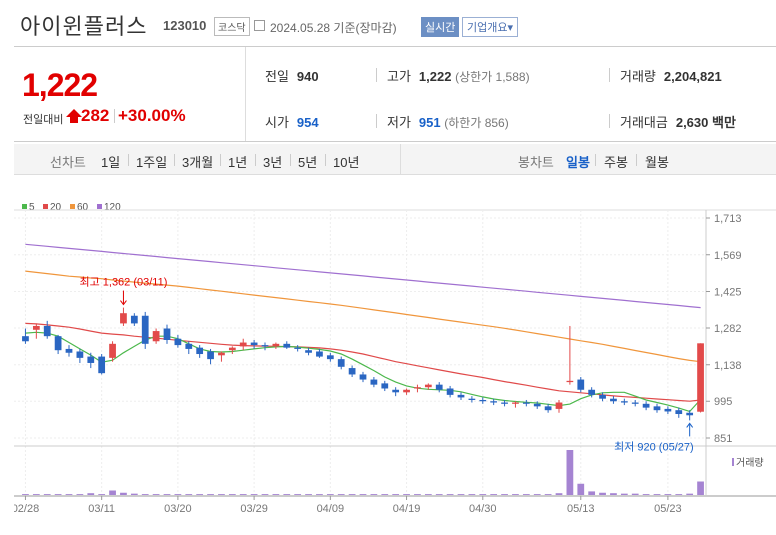 The image size is (776, 535). I want to click on period-3m: 3개월, so click(197, 161).